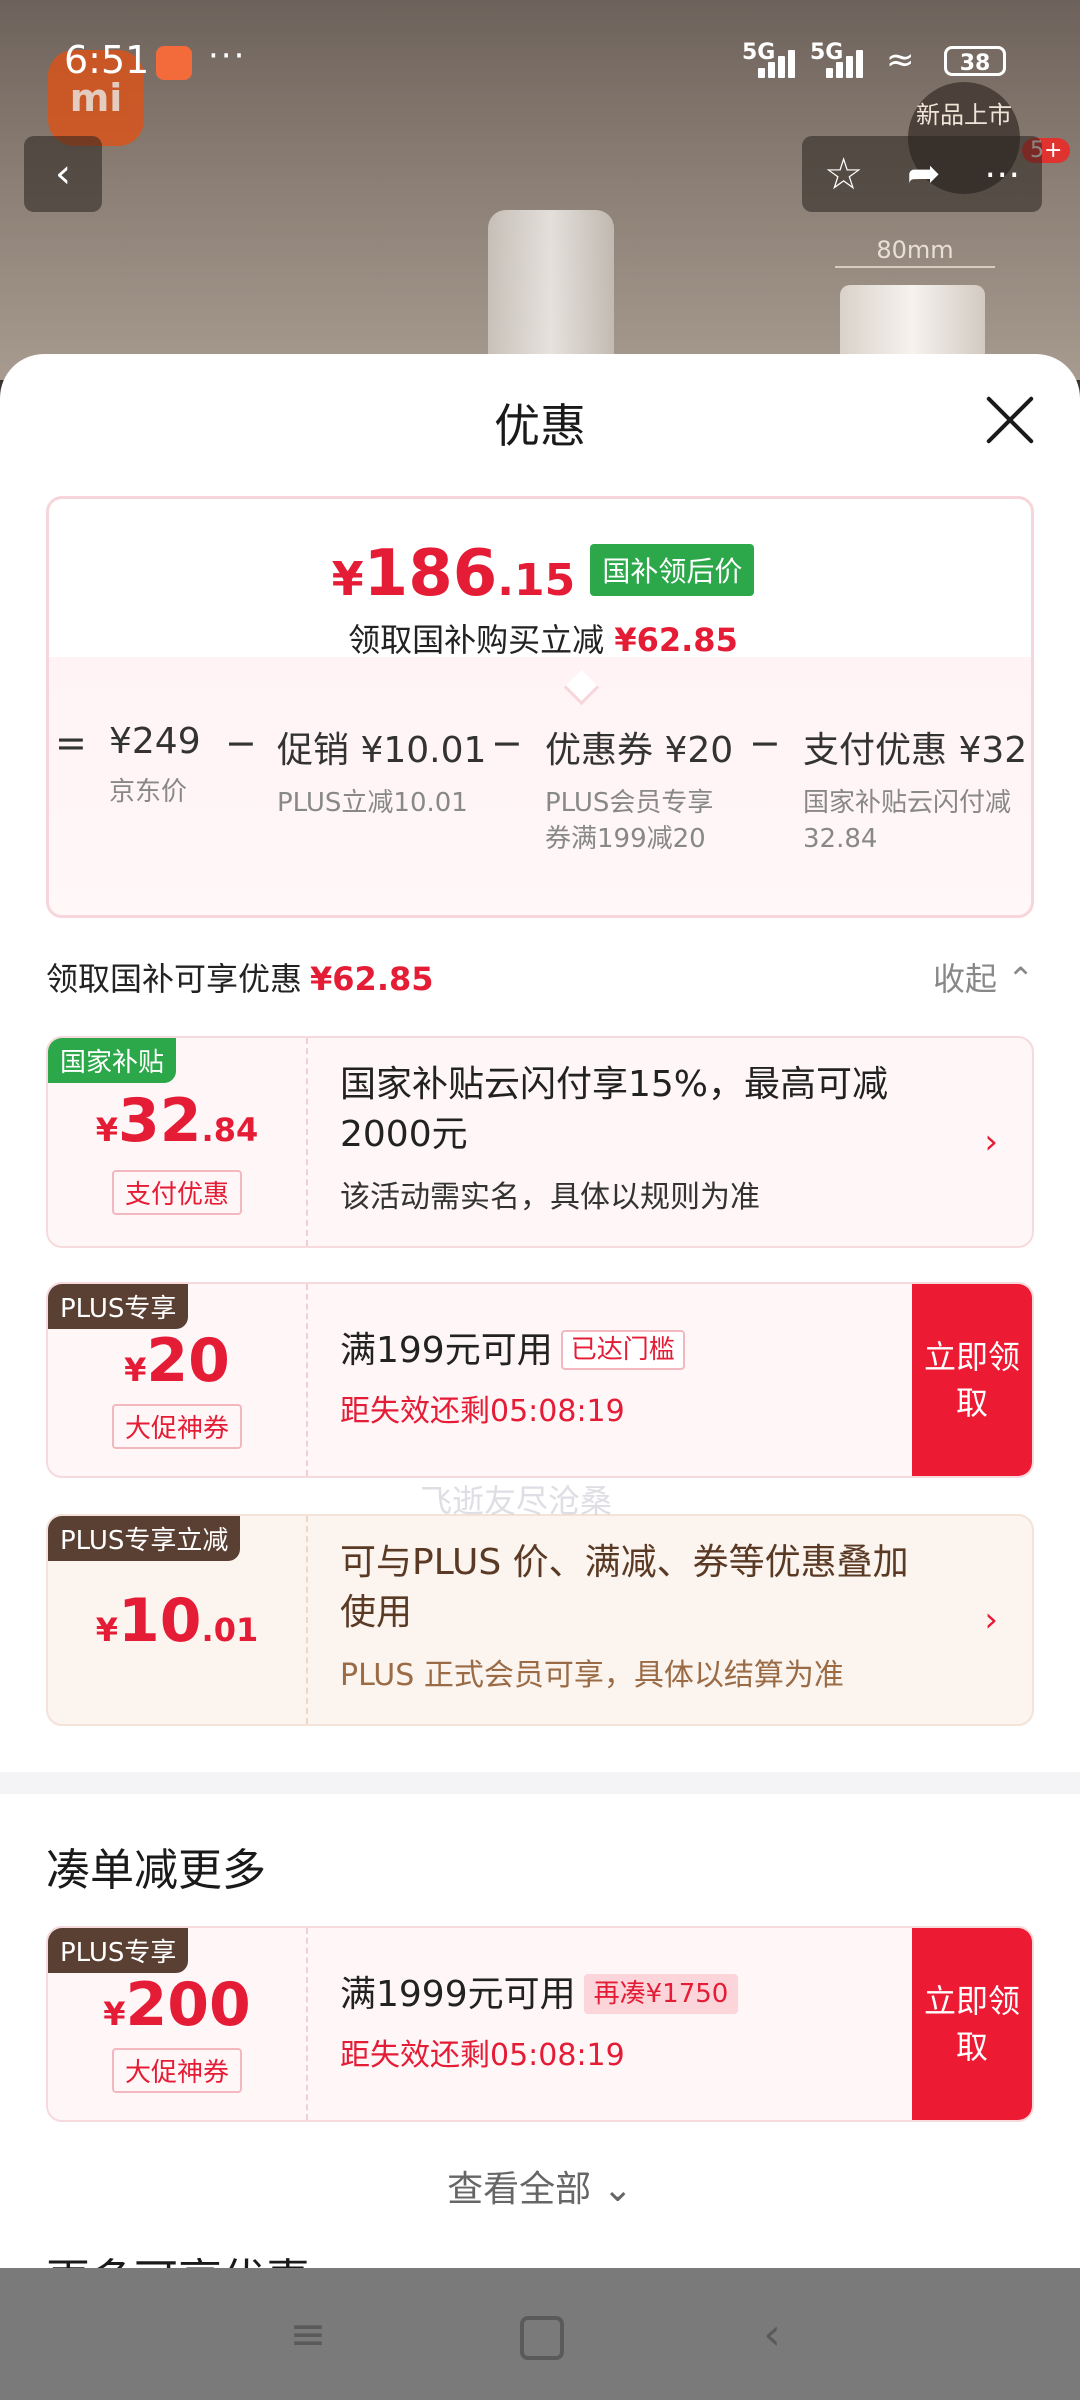  I want to click on back-button: ‹, so click(63, 174).